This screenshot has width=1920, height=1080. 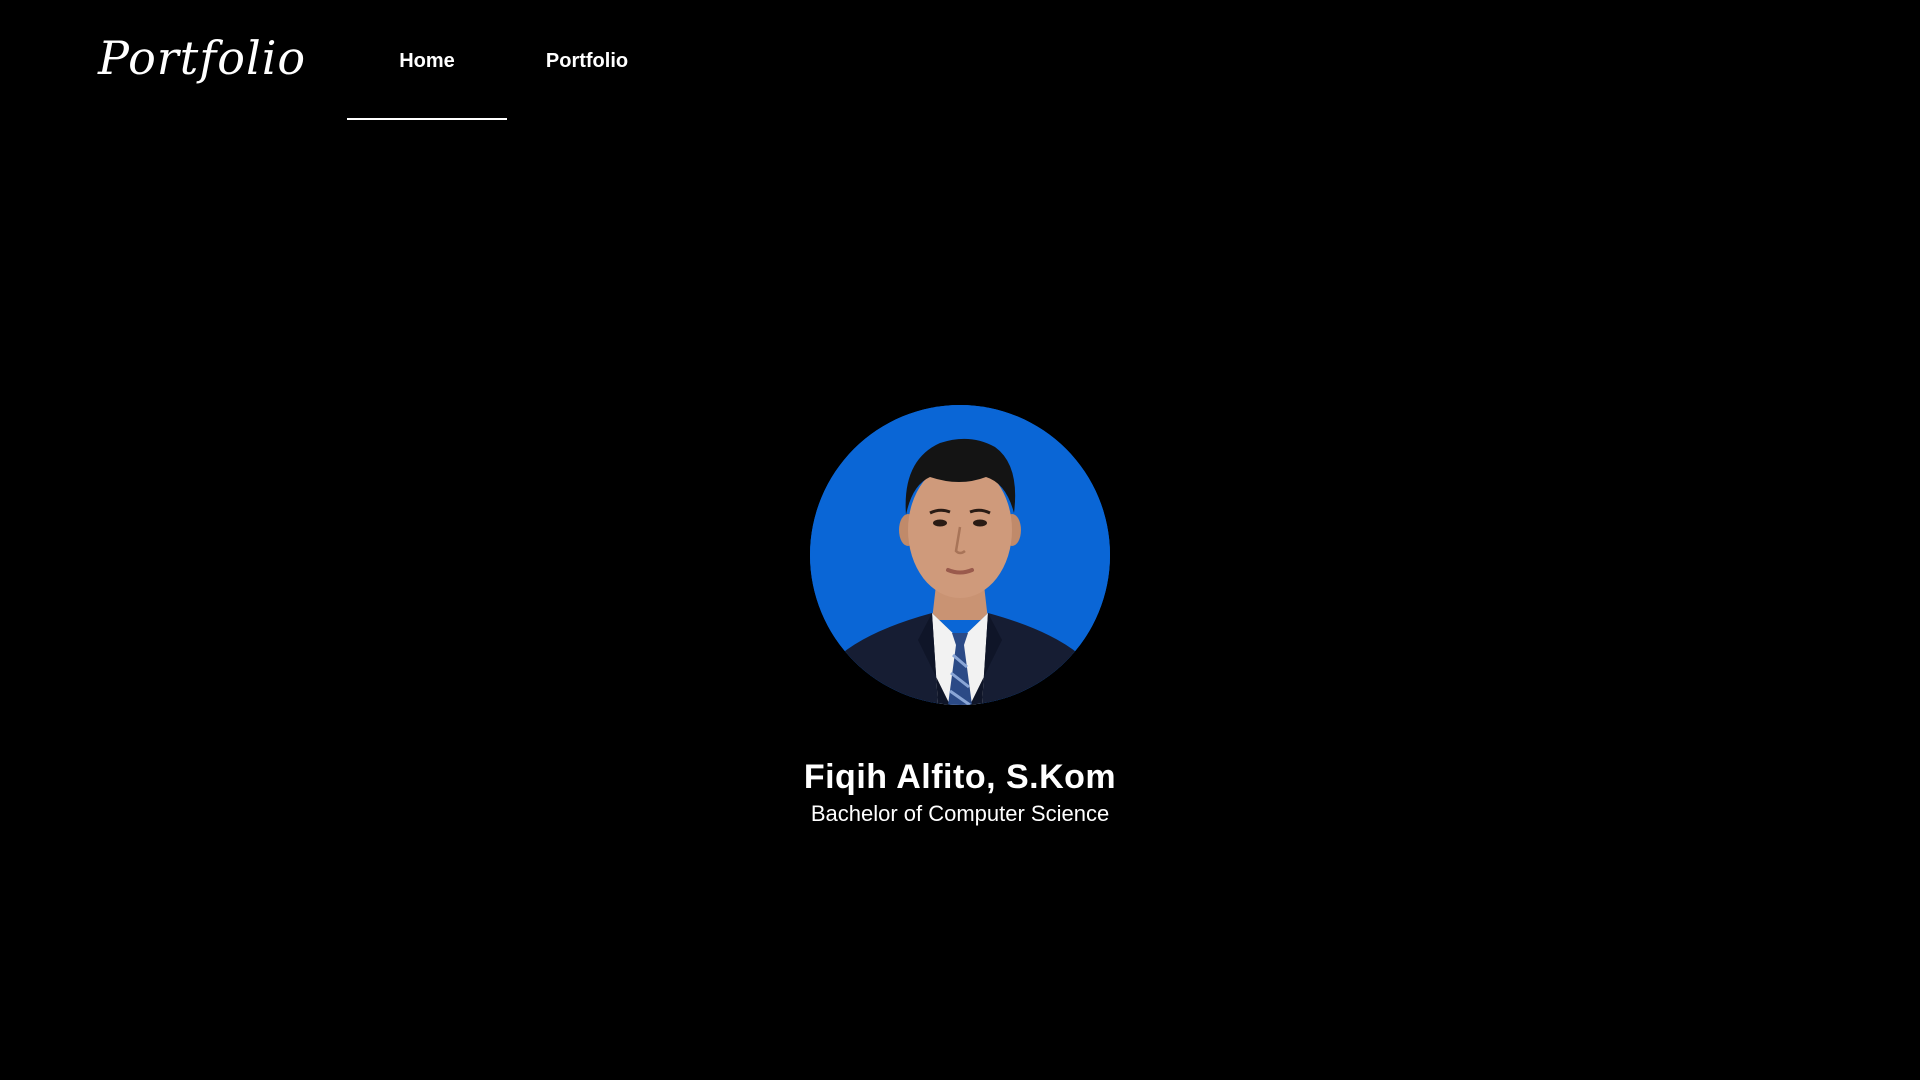 What do you see at coordinates (587, 61) in the screenshot?
I see `nav-link-portfolio: Portfolio` at bounding box center [587, 61].